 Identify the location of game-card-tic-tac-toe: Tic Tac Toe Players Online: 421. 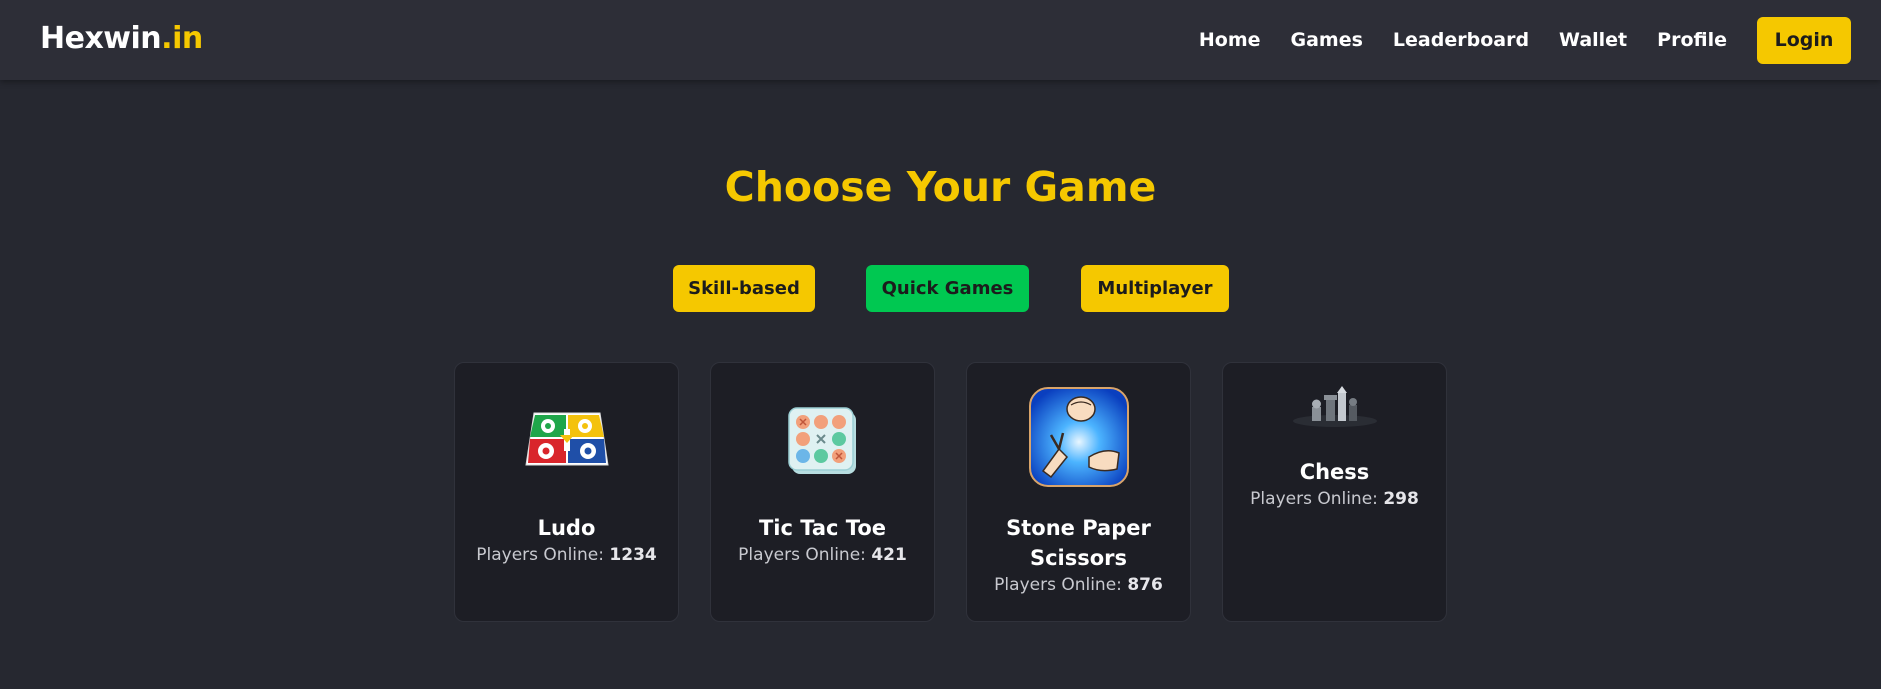
(822, 492).